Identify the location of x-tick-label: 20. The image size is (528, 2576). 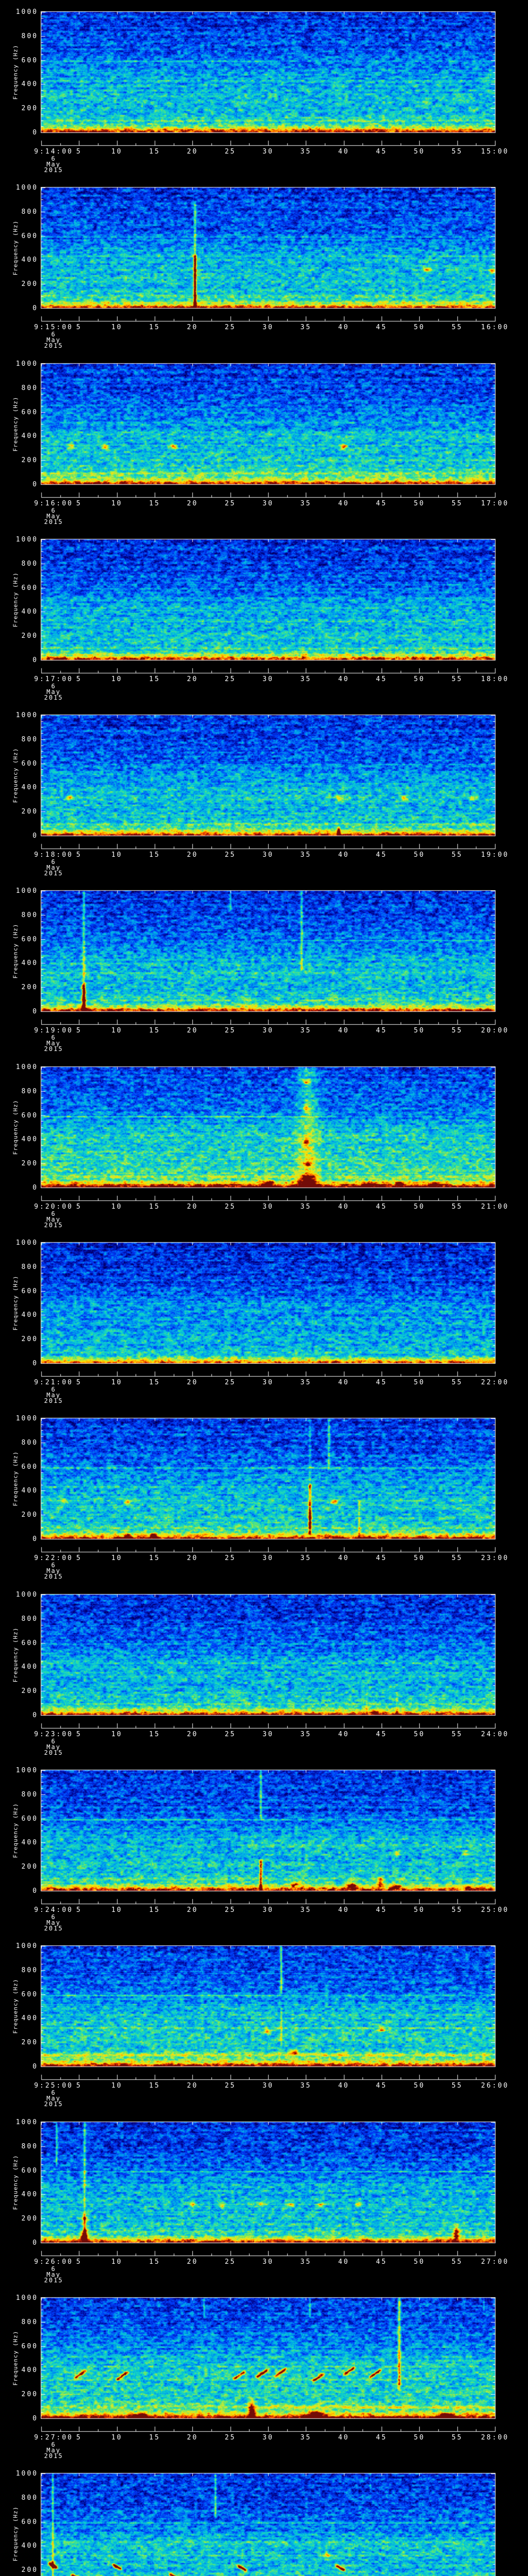
(193, 2262).